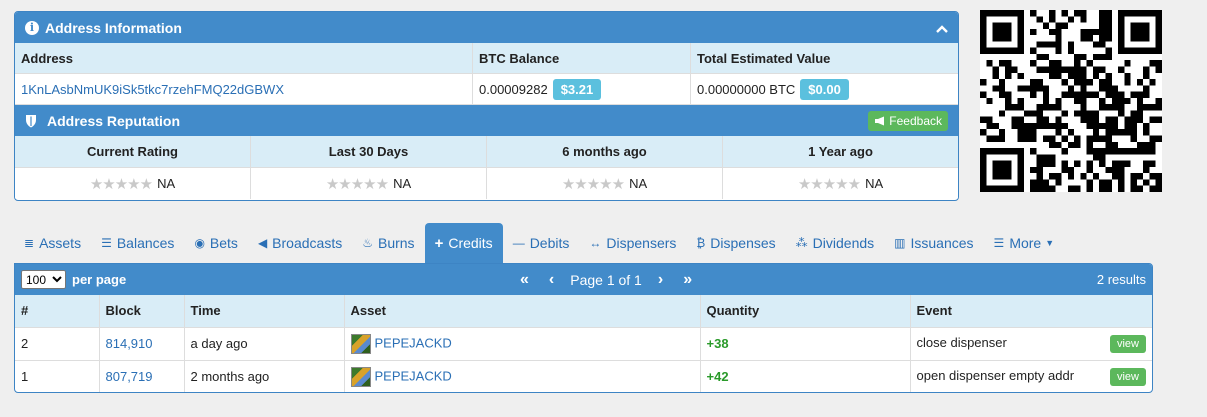 The width and height of the screenshot is (1207, 417). I want to click on database-icon: ≣, so click(29, 243).